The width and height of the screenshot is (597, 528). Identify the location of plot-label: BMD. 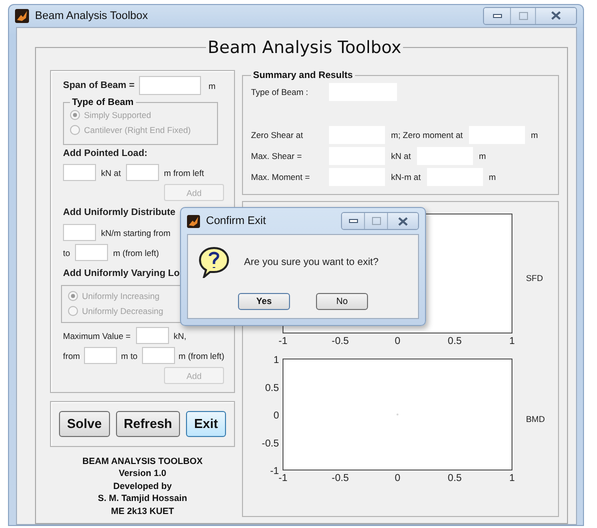
(535, 419).